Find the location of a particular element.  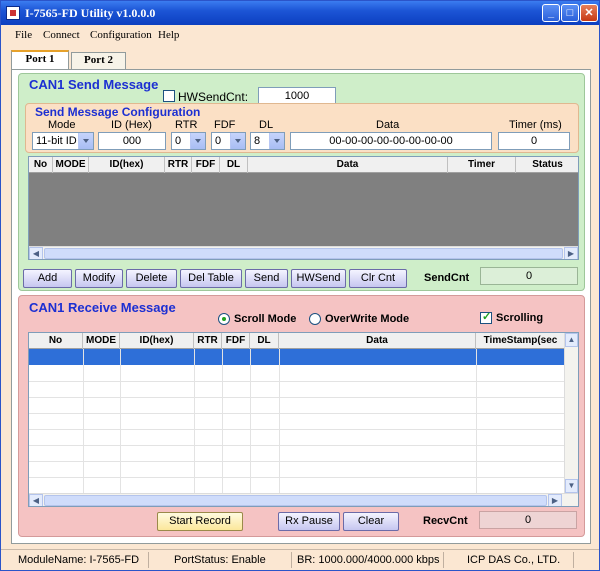

timer-input: 0 is located at coordinates (534, 141).